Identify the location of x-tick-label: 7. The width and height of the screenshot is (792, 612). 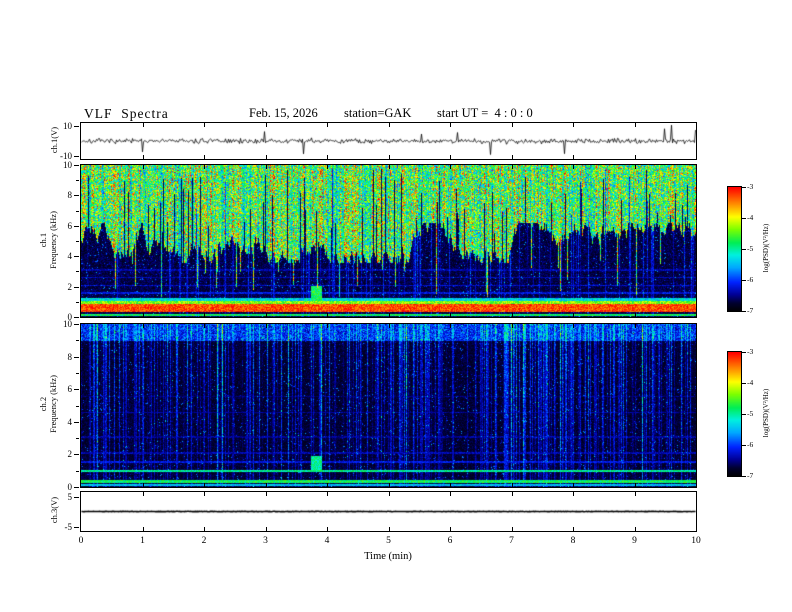
(511, 541).